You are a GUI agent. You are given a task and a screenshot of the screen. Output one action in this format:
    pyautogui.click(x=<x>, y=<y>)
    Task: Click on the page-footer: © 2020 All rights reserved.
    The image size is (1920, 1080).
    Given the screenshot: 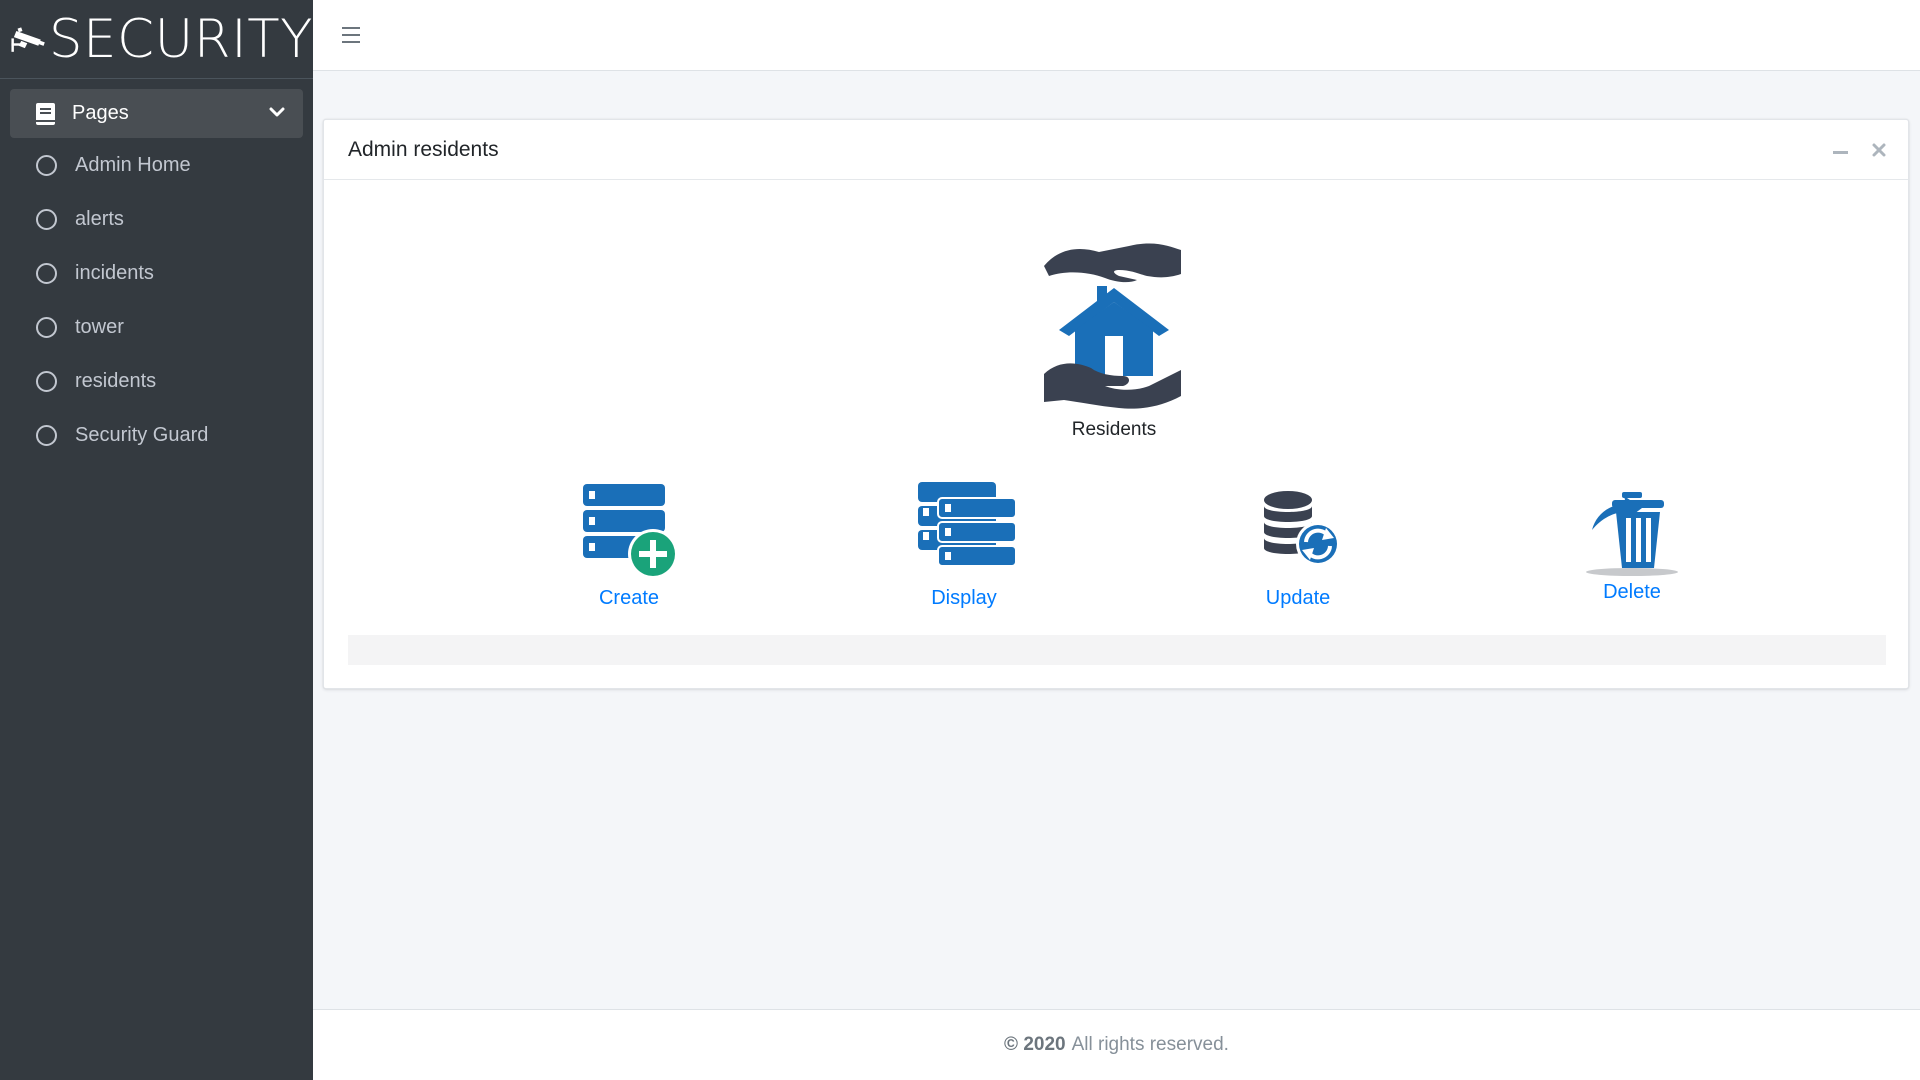 What is the action you would take?
    pyautogui.click(x=1116, y=1044)
    